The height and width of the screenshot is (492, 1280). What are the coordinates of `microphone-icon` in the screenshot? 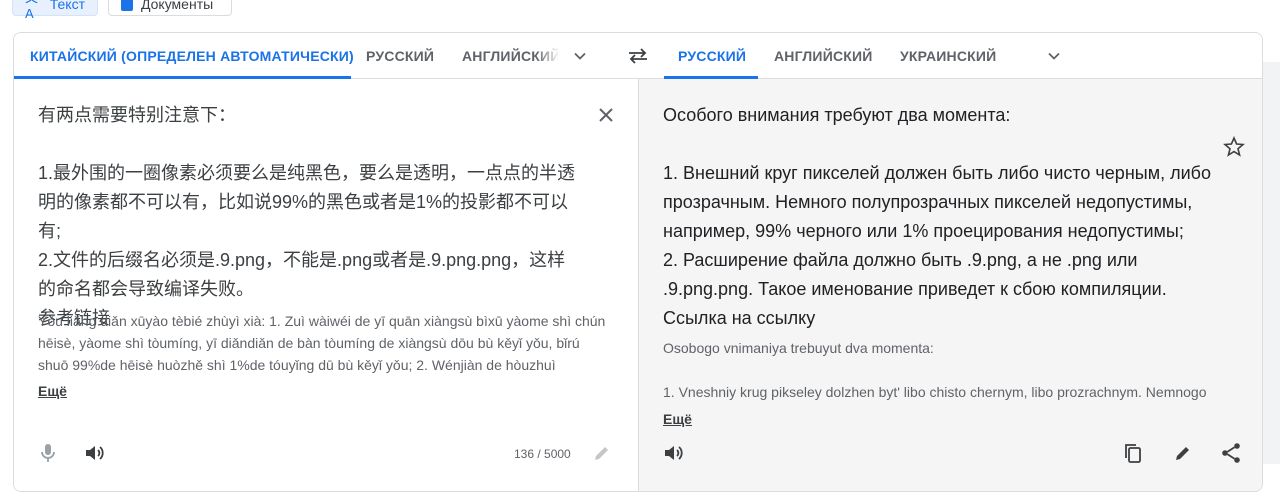 It's located at (48, 453).